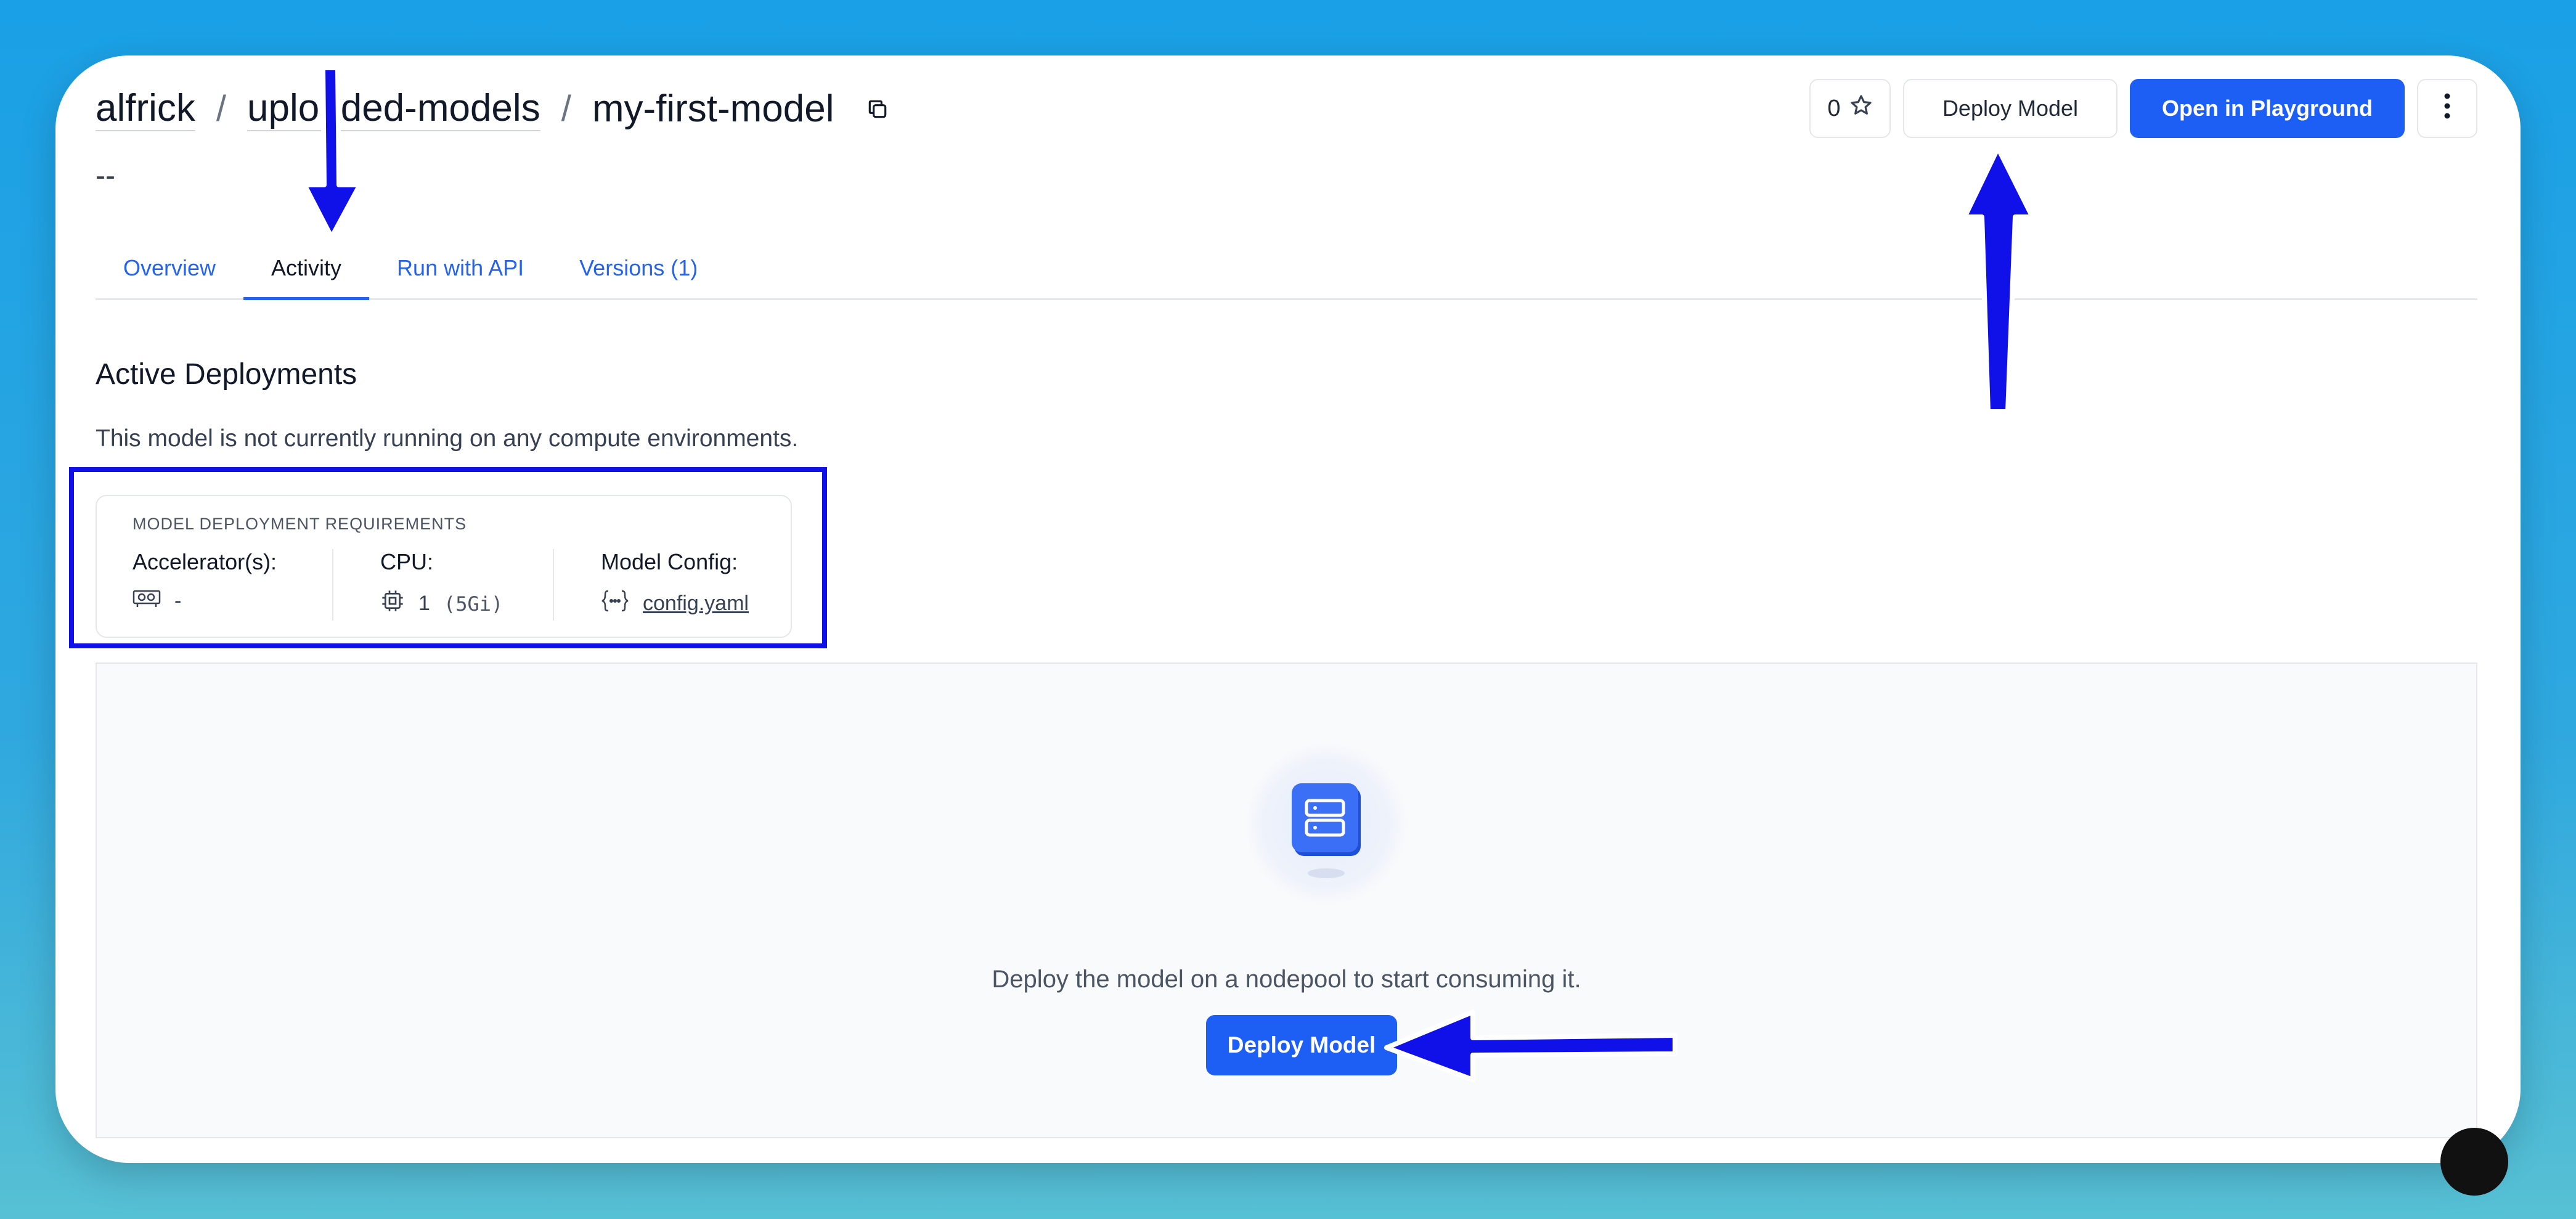 The height and width of the screenshot is (1219, 2576). What do you see at coordinates (2474, 1162) in the screenshot?
I see `chat-widget-button` at bounding box center [2474, 1162].